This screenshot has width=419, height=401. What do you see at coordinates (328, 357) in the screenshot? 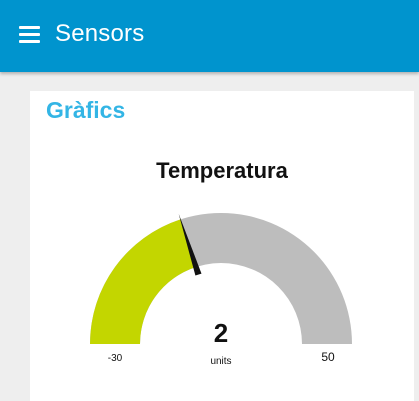
I see `gauge-max-label: 50` at bounding box center [328, 357].